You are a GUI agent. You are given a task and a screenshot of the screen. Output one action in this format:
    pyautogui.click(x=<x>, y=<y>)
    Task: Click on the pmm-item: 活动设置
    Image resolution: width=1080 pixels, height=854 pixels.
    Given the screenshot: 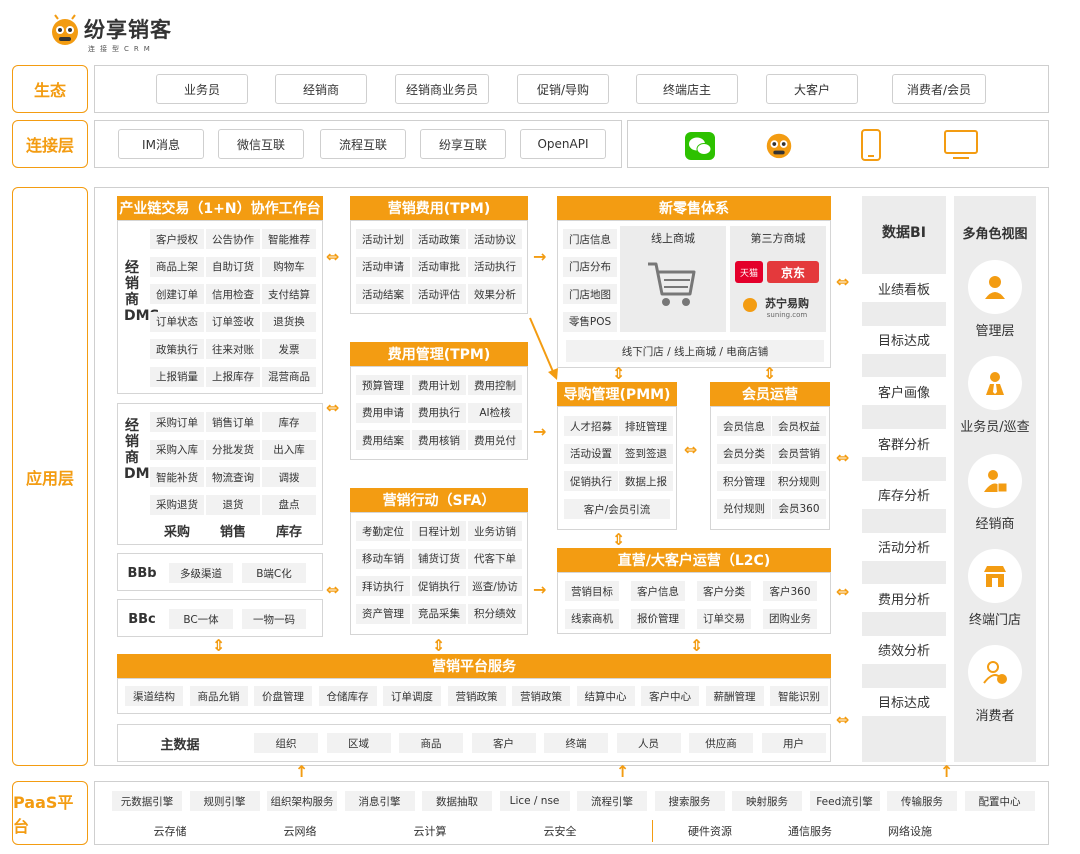 What is the action you would take?
    pyautogui.click(x=591, y=453)
    